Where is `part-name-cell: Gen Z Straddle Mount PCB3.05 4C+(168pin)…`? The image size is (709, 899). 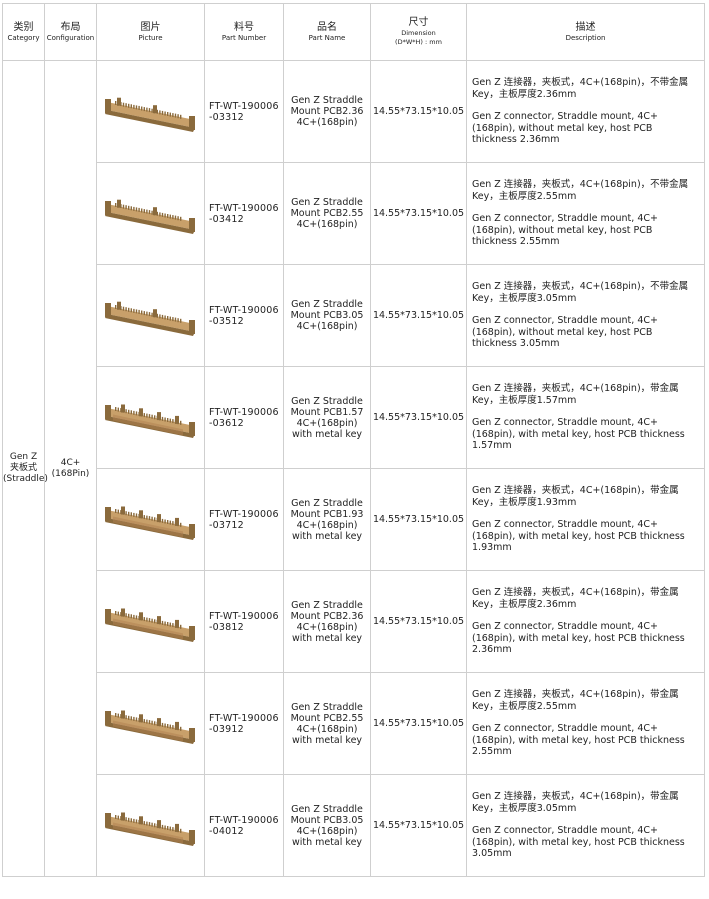
part-name-cell: Gen Z Straddle Mount PCB3.05 4C+(168pin)… is located at coordinates (327, 825).